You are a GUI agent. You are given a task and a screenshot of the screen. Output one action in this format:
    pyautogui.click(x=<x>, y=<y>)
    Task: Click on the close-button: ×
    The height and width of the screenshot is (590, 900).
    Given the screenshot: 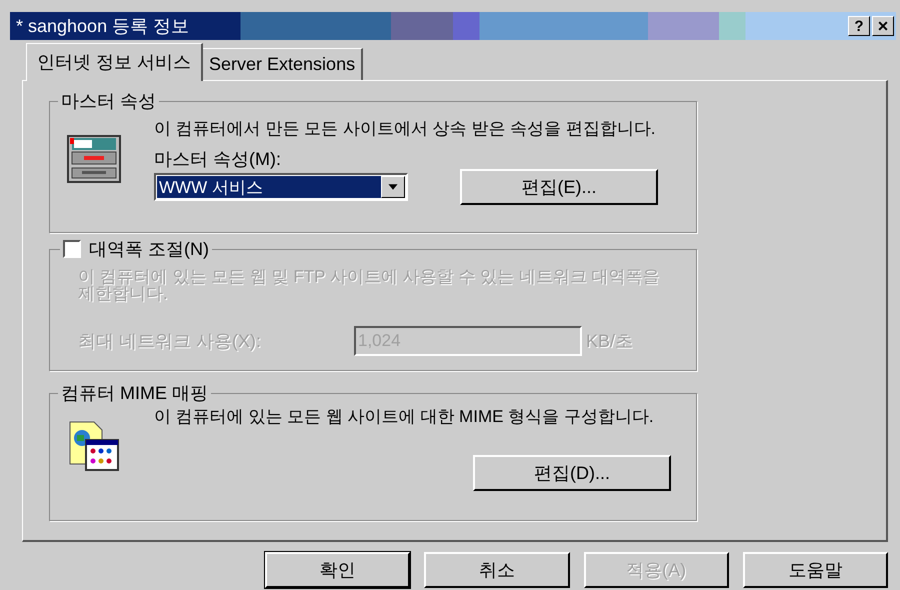 What is the action you would take?
    pyautogui.click(x=883, y=26)
    